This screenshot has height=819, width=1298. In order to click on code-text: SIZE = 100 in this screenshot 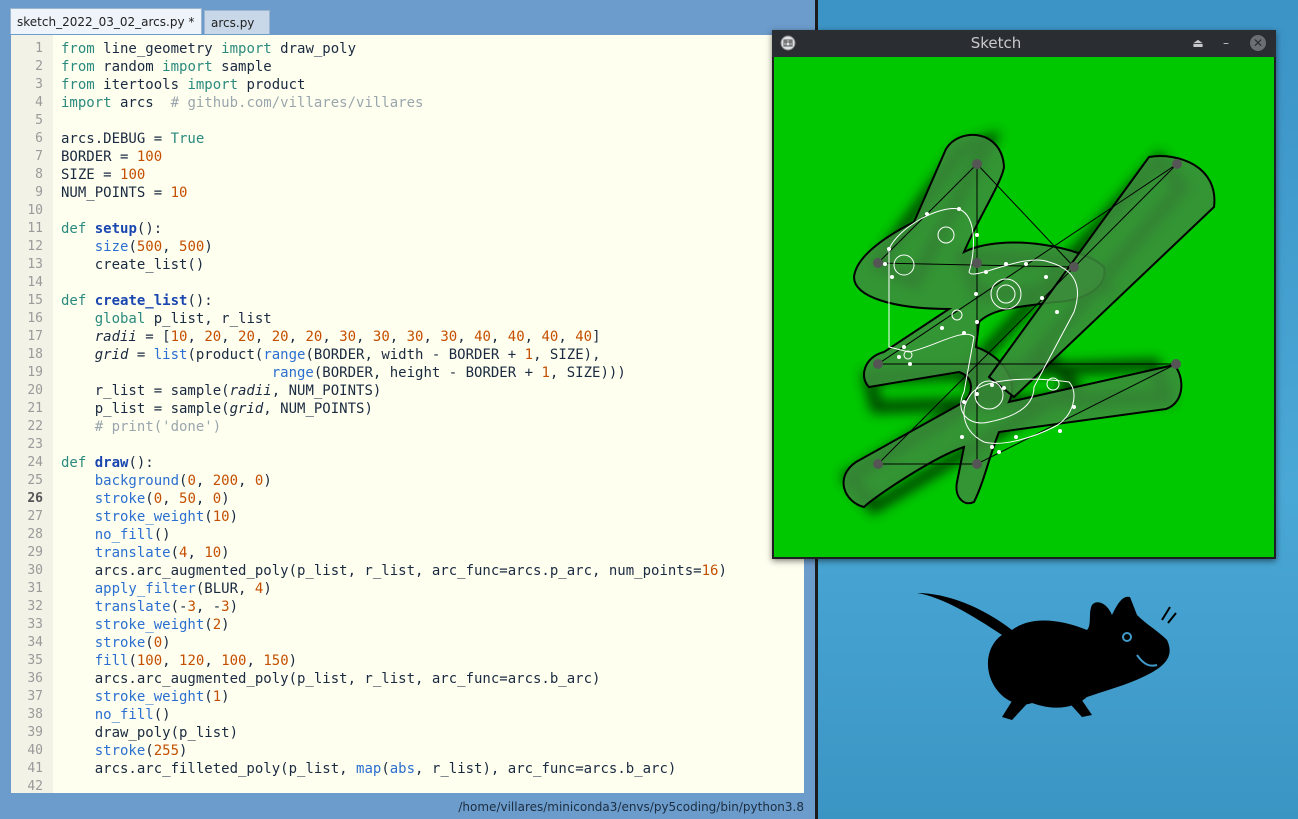, I will do `click(103, 175)`.